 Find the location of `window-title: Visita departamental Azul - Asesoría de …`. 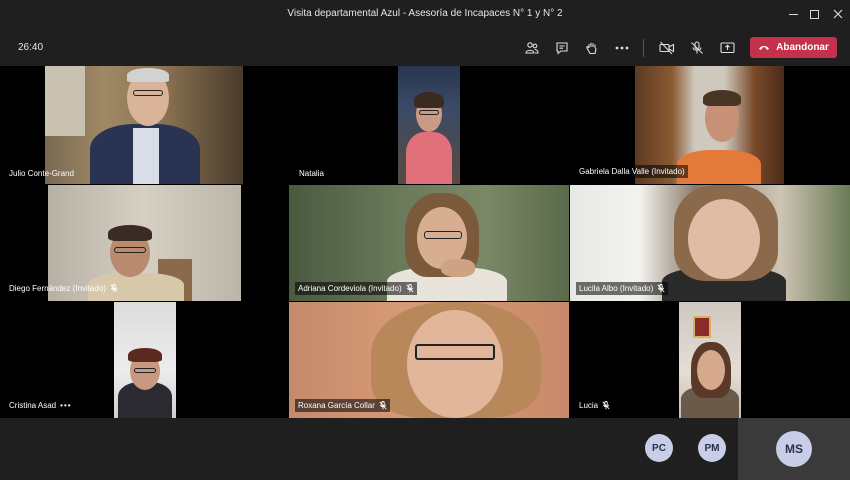

window-title: Visita departamental Azul - Asesoría de … is located at coordinates (425, 13).